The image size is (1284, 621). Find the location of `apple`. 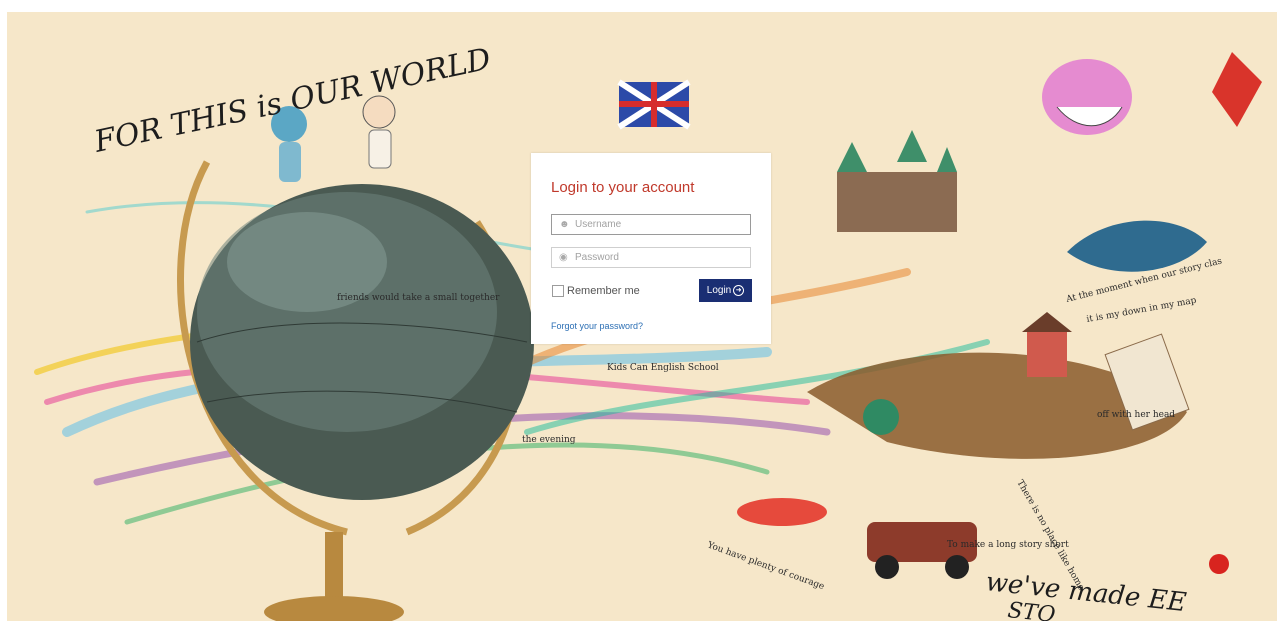

apple is located at coordinates (1219, 564).